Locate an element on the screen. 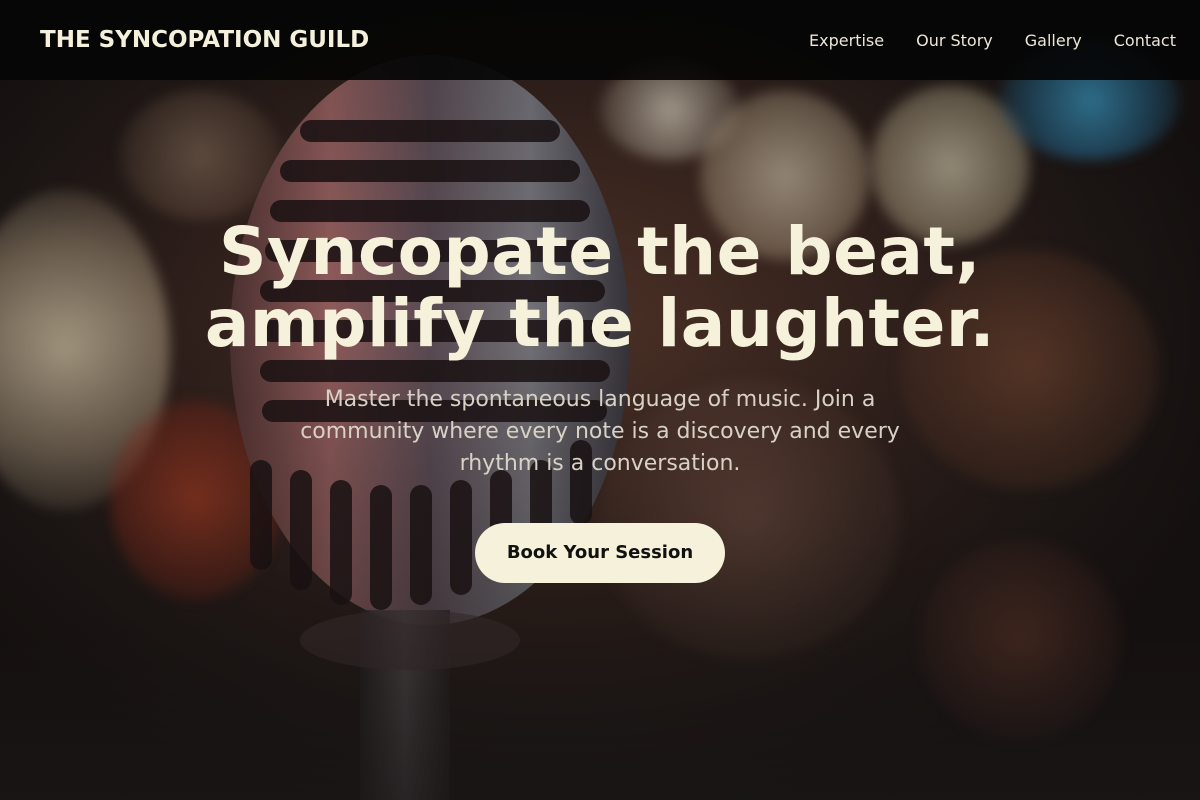 The height and width of the screenshot is (800, 1200). nav-link-our-story: Our Story is located at coordinates (954, 40).